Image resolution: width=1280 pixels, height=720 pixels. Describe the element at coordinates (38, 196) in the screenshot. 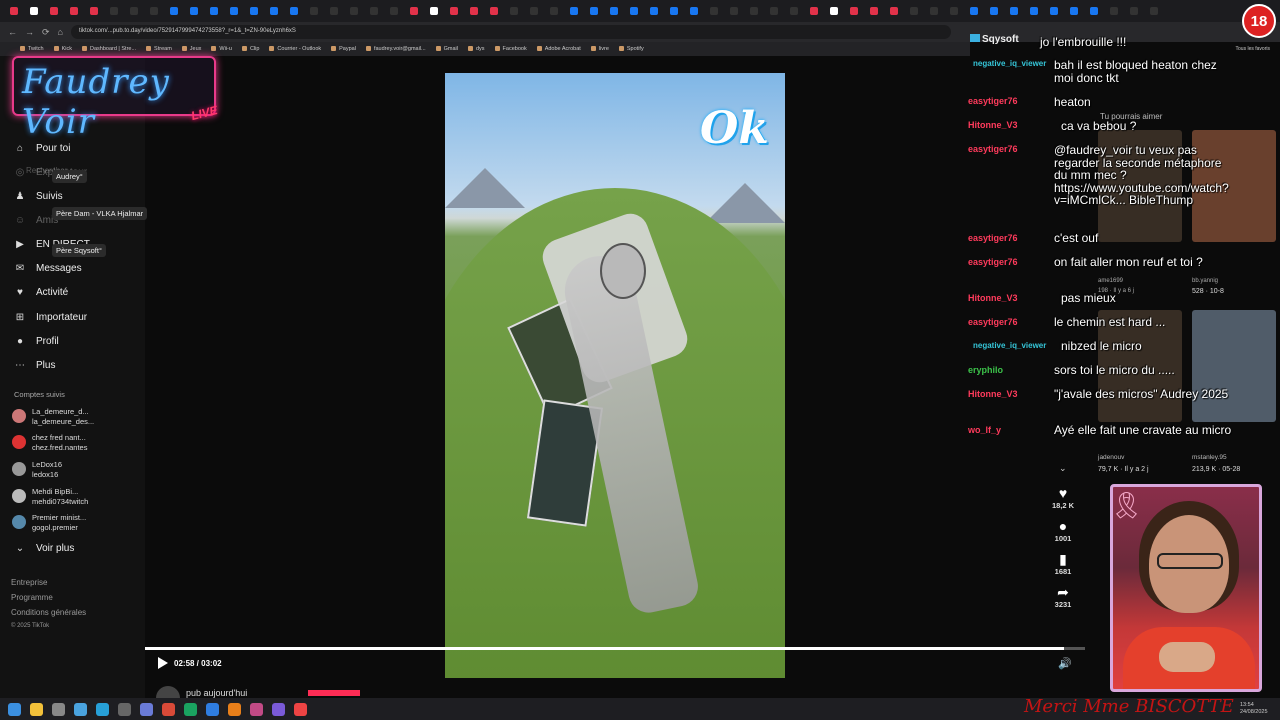

I see `sidebar-item-suivis: ♟ Suivis` at that location.